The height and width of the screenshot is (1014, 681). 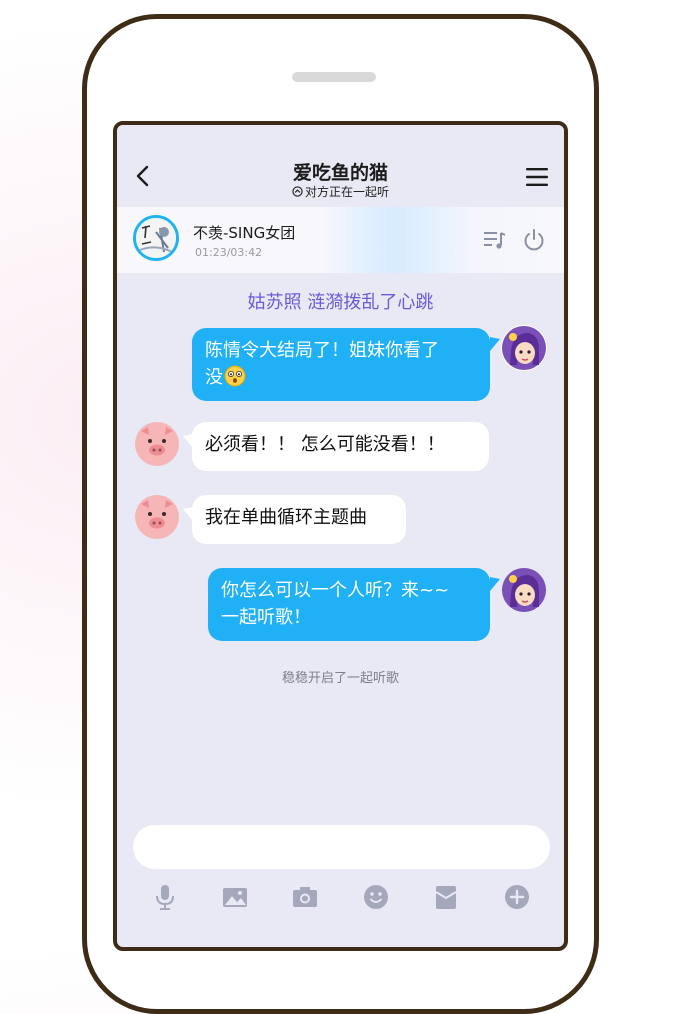 I want to click on system-message: 稳稳开启了一起听歌, so click(x=340, y=678).